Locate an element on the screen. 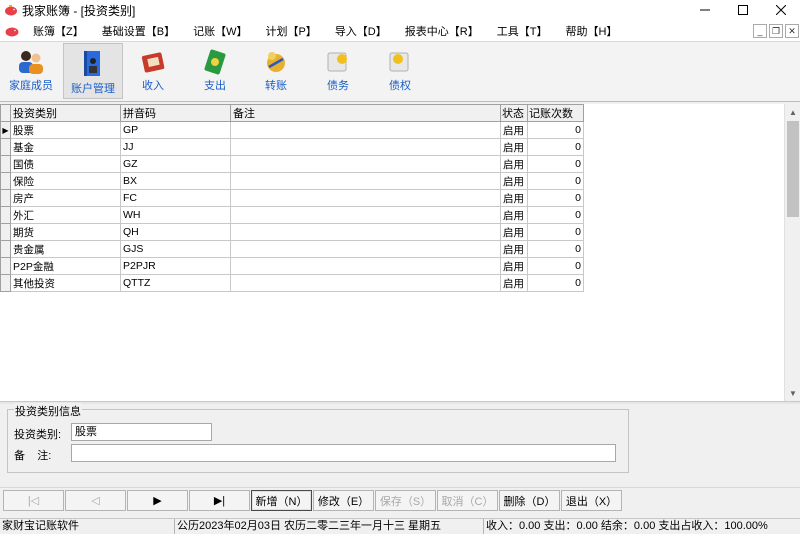  menu-plan: 计划【P】 is located at coordinates (290, 31).